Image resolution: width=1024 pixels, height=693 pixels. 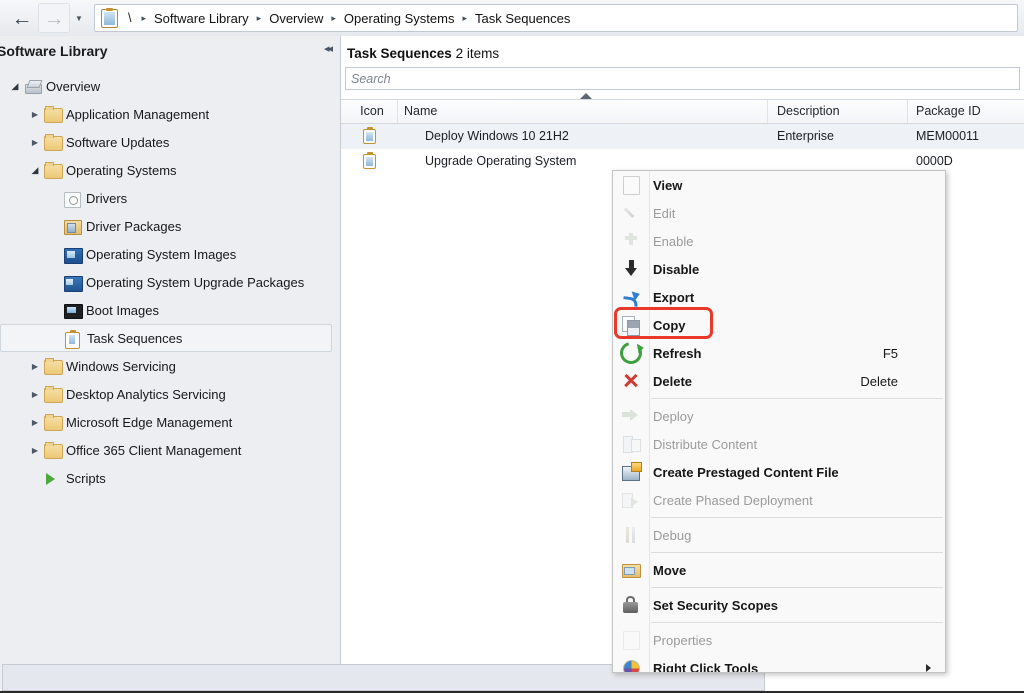 I want to click on menu-item-create-prestaged-content-file: Create Prestaged Content File, so click(x=779, y=472).